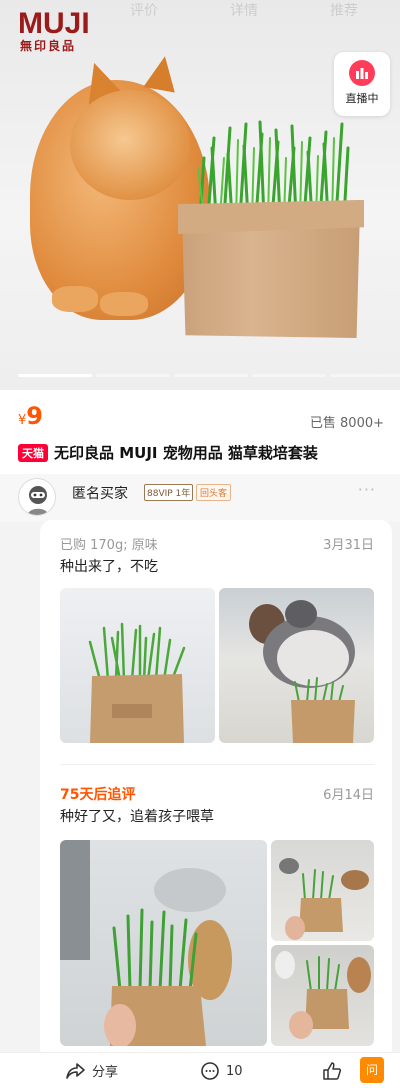 The width and height of the screenshot is (400, 1088). What do you see at coordinates (200, 432) in the screenshot?
I see `product-info: ¥9 已售 8000+ 天猫 无印良品 MUJI 宠物用品 猫草栽培套装` at bounding box center [200, 432].